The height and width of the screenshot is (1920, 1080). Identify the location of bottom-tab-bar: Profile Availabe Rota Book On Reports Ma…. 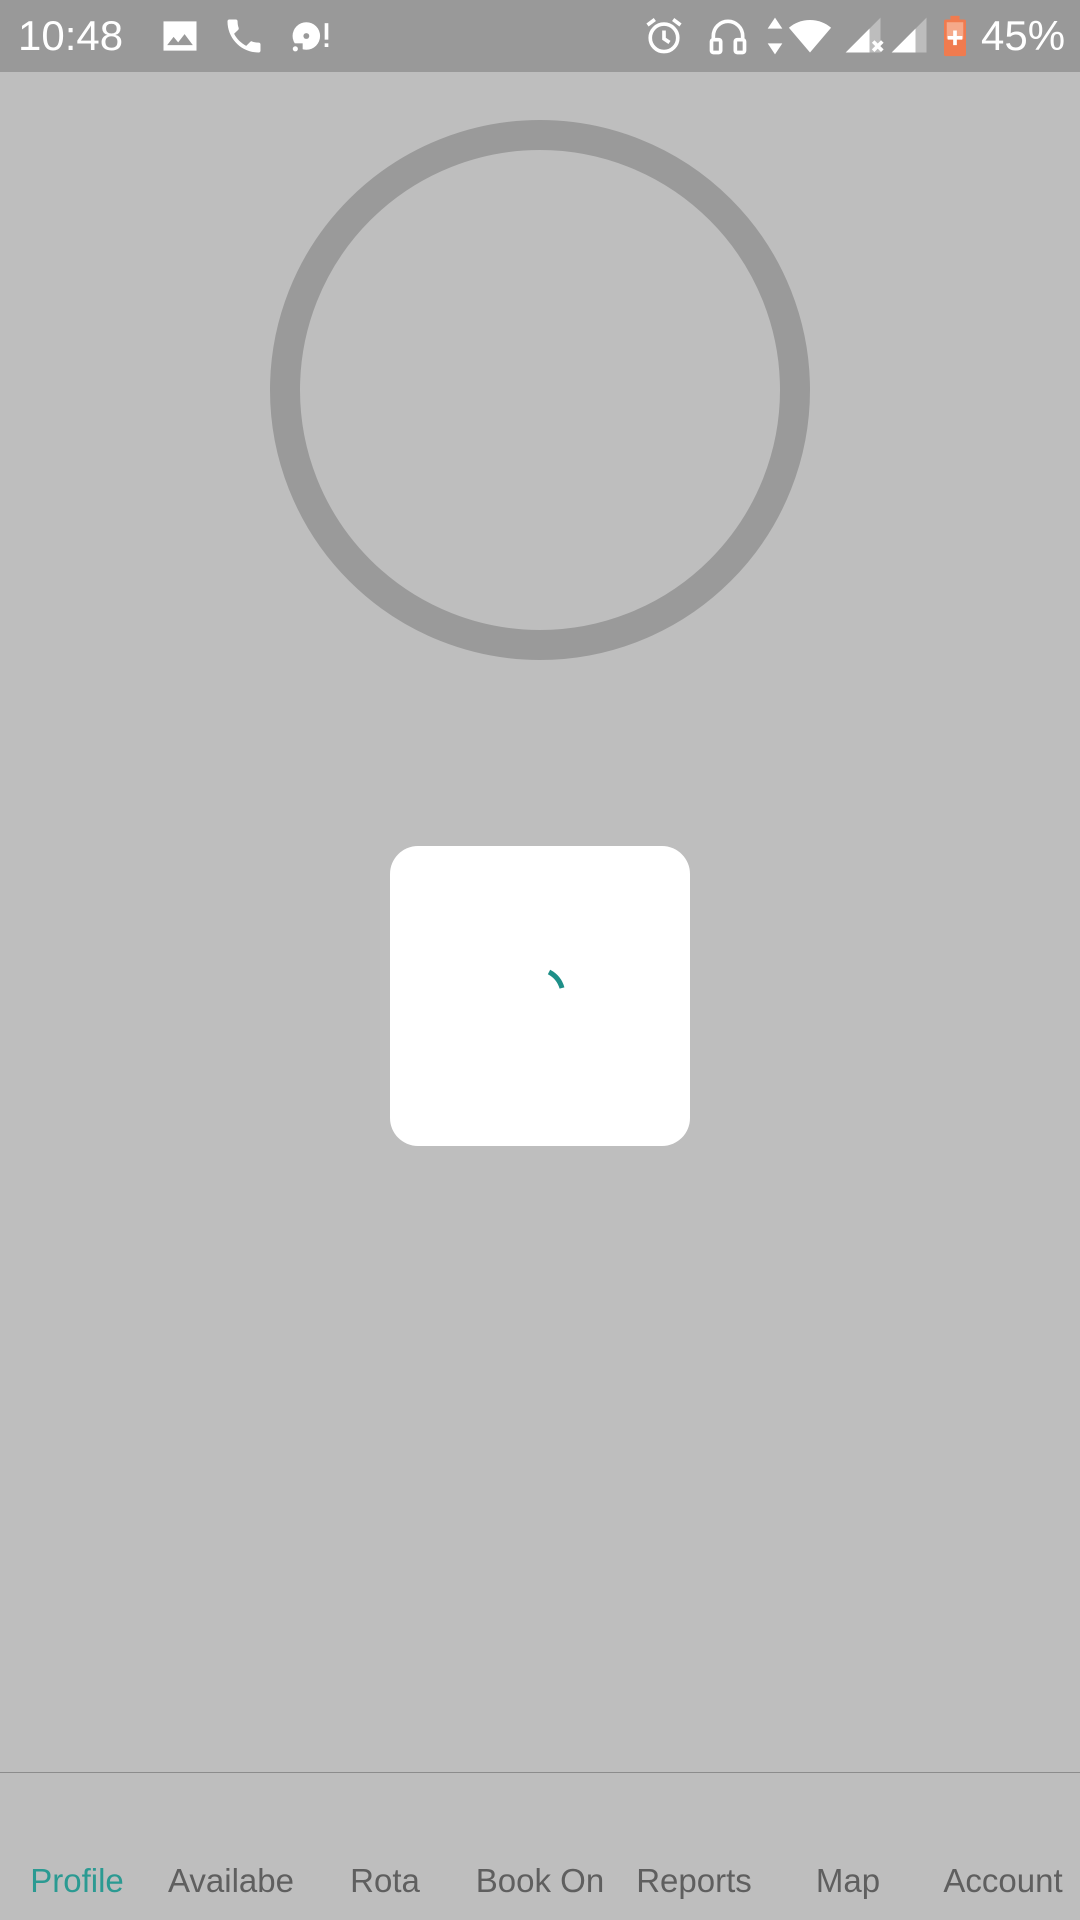
(540, 1846).